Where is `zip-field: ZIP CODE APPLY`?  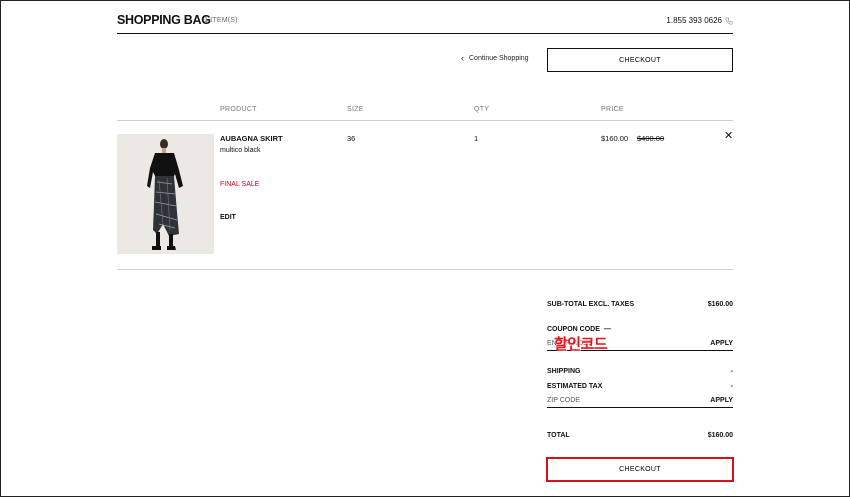 zip-field: ZIP CODE APPLY is located at coordinates (640, 402).